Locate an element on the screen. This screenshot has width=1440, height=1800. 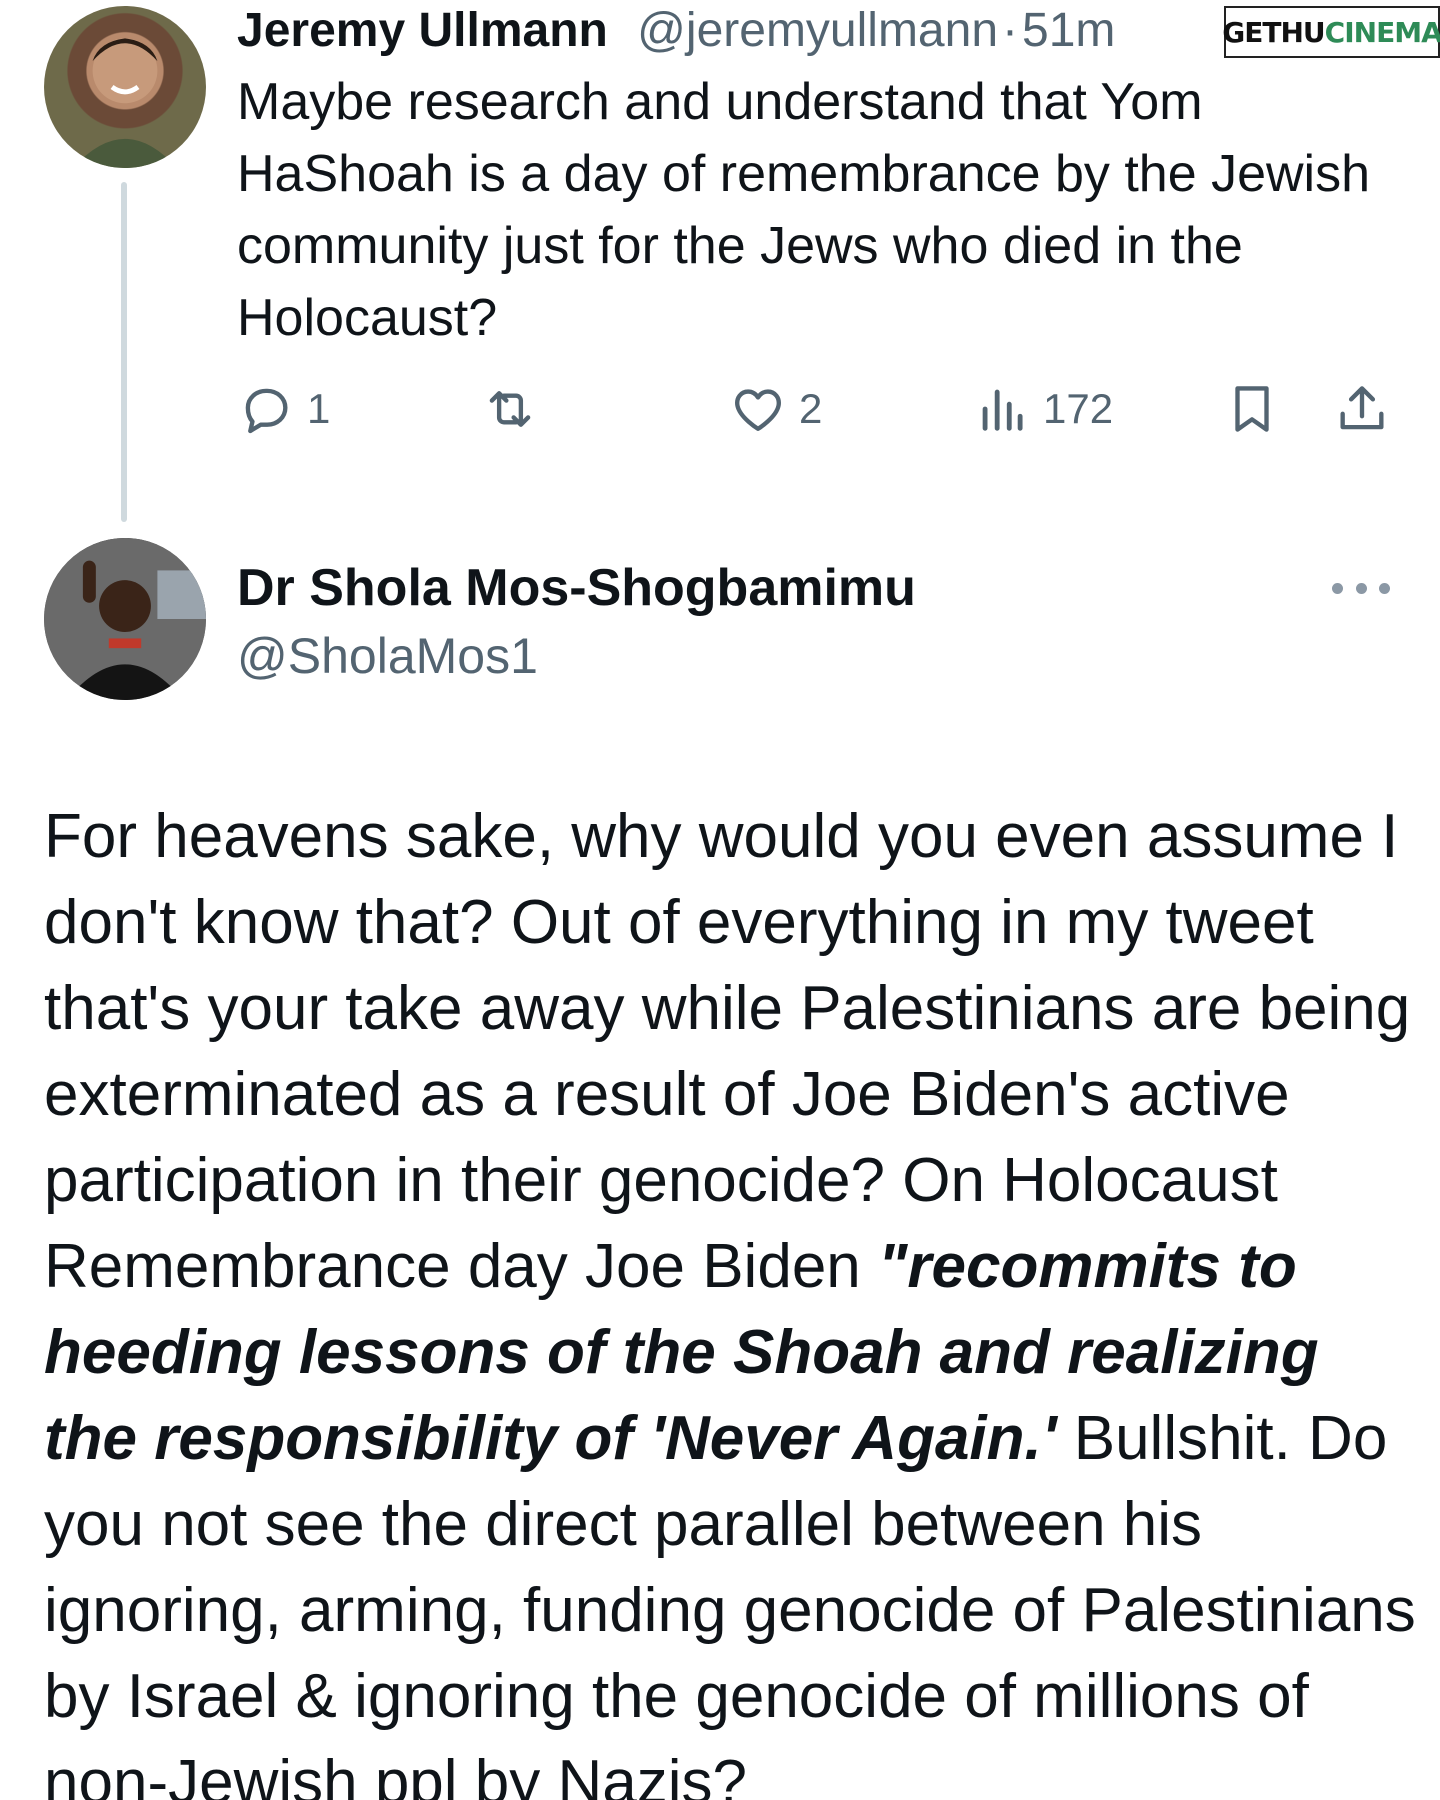
watermark-part2: CINEMA is located at coordinates (1382, 32).